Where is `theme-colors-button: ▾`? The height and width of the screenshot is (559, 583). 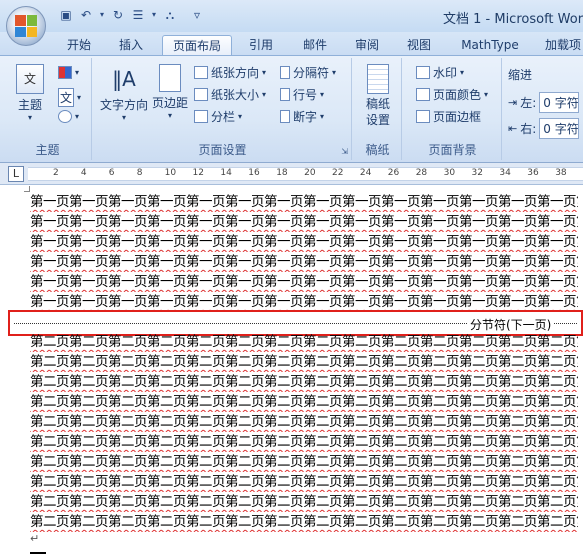
theme-colors-button: ▾ is located at coordinates (68, 72).